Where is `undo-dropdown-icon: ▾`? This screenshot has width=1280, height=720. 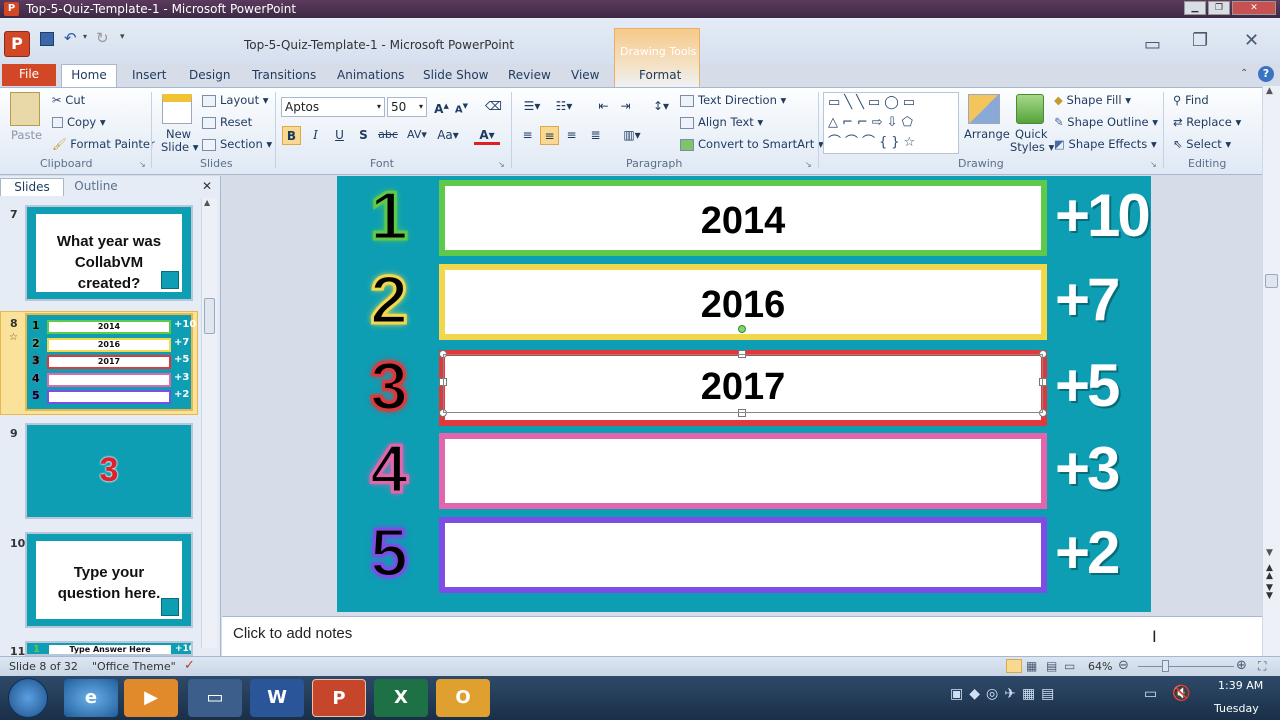
undo-dropdown-icon: ▾ is located at coordinates (85, 36).